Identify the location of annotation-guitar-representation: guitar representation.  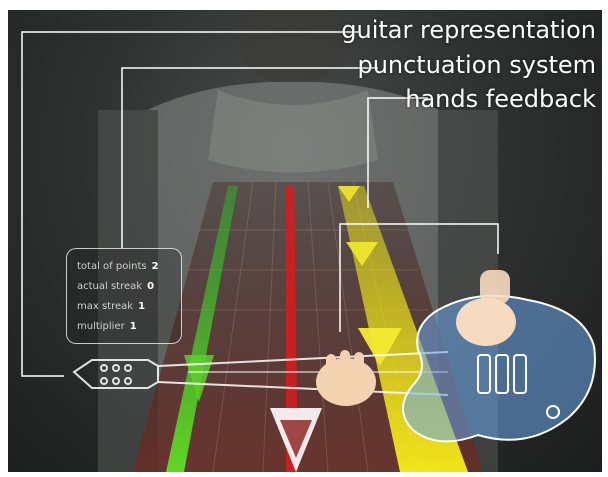
(468, 30).